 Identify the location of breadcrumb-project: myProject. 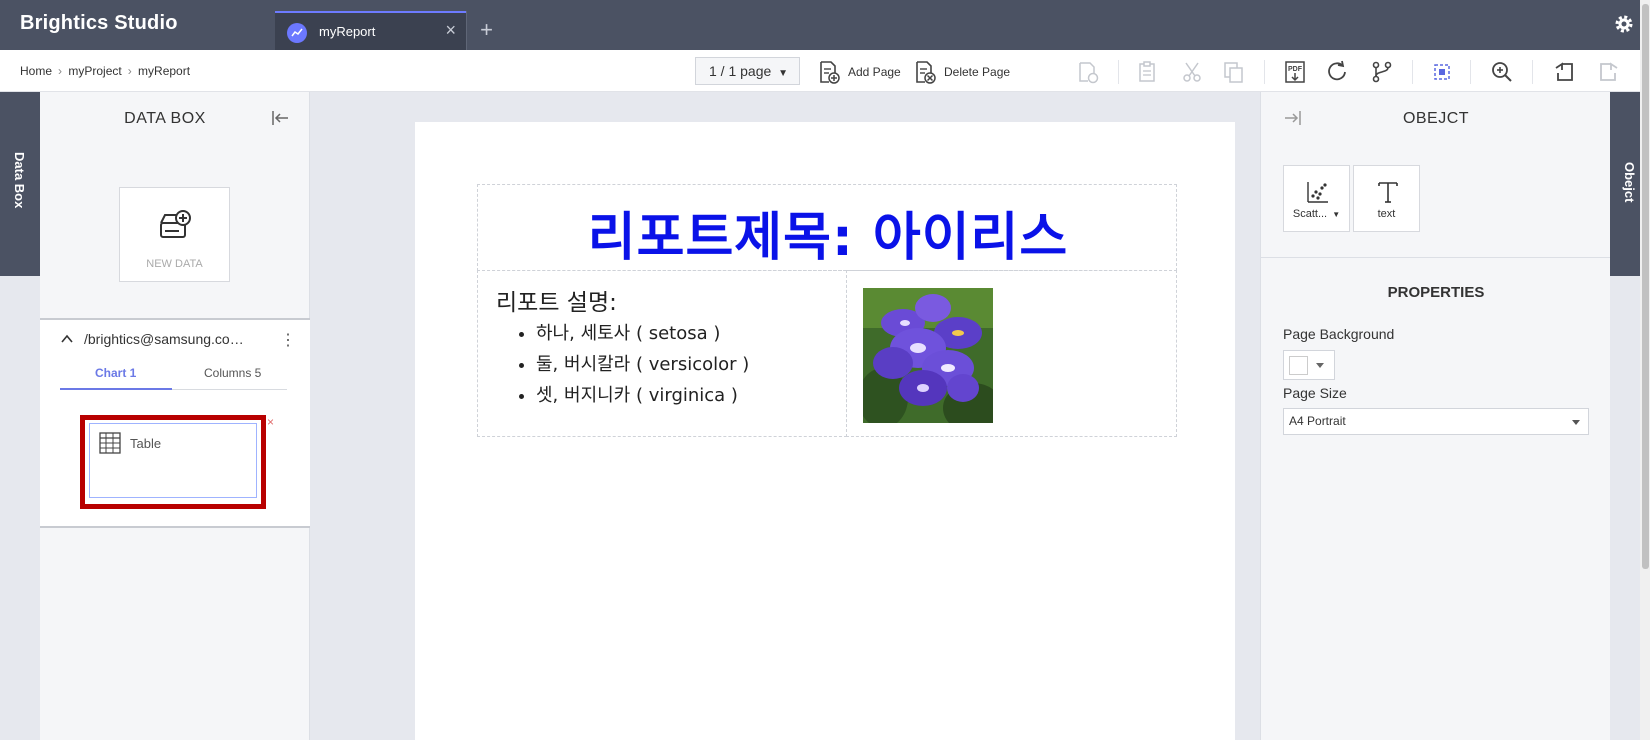
(94, 71).